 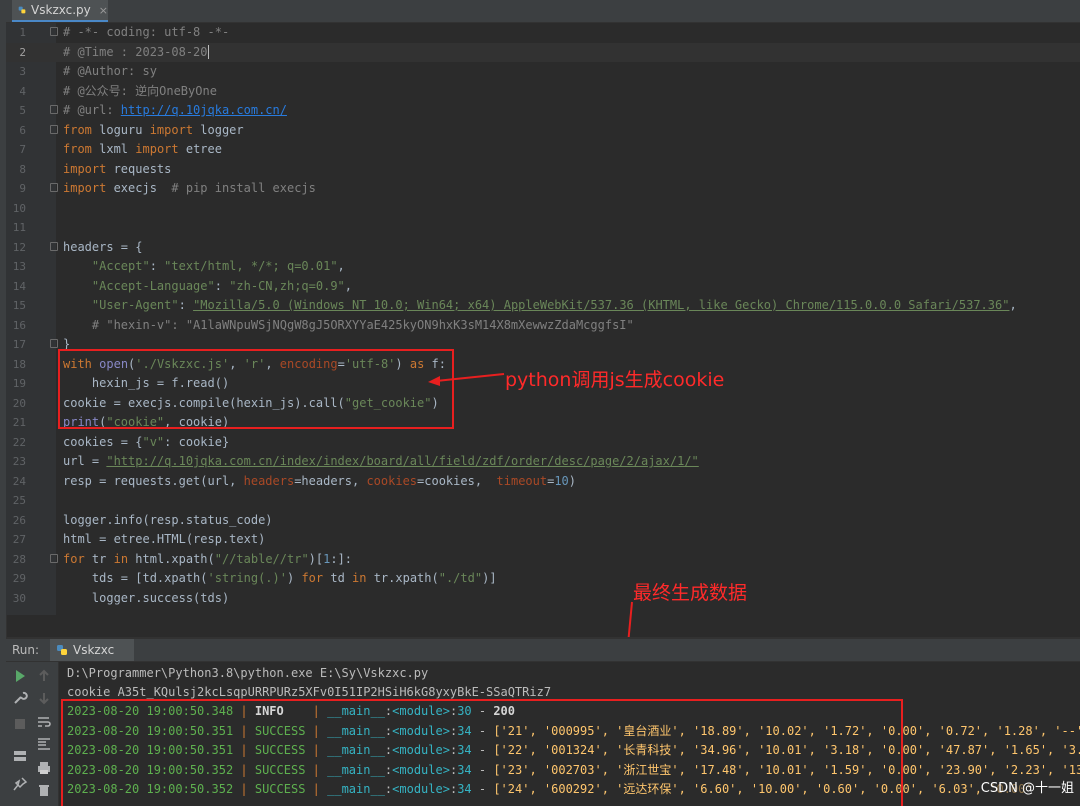 I want to click on code-text: import requests, so click(x=117, y=168).